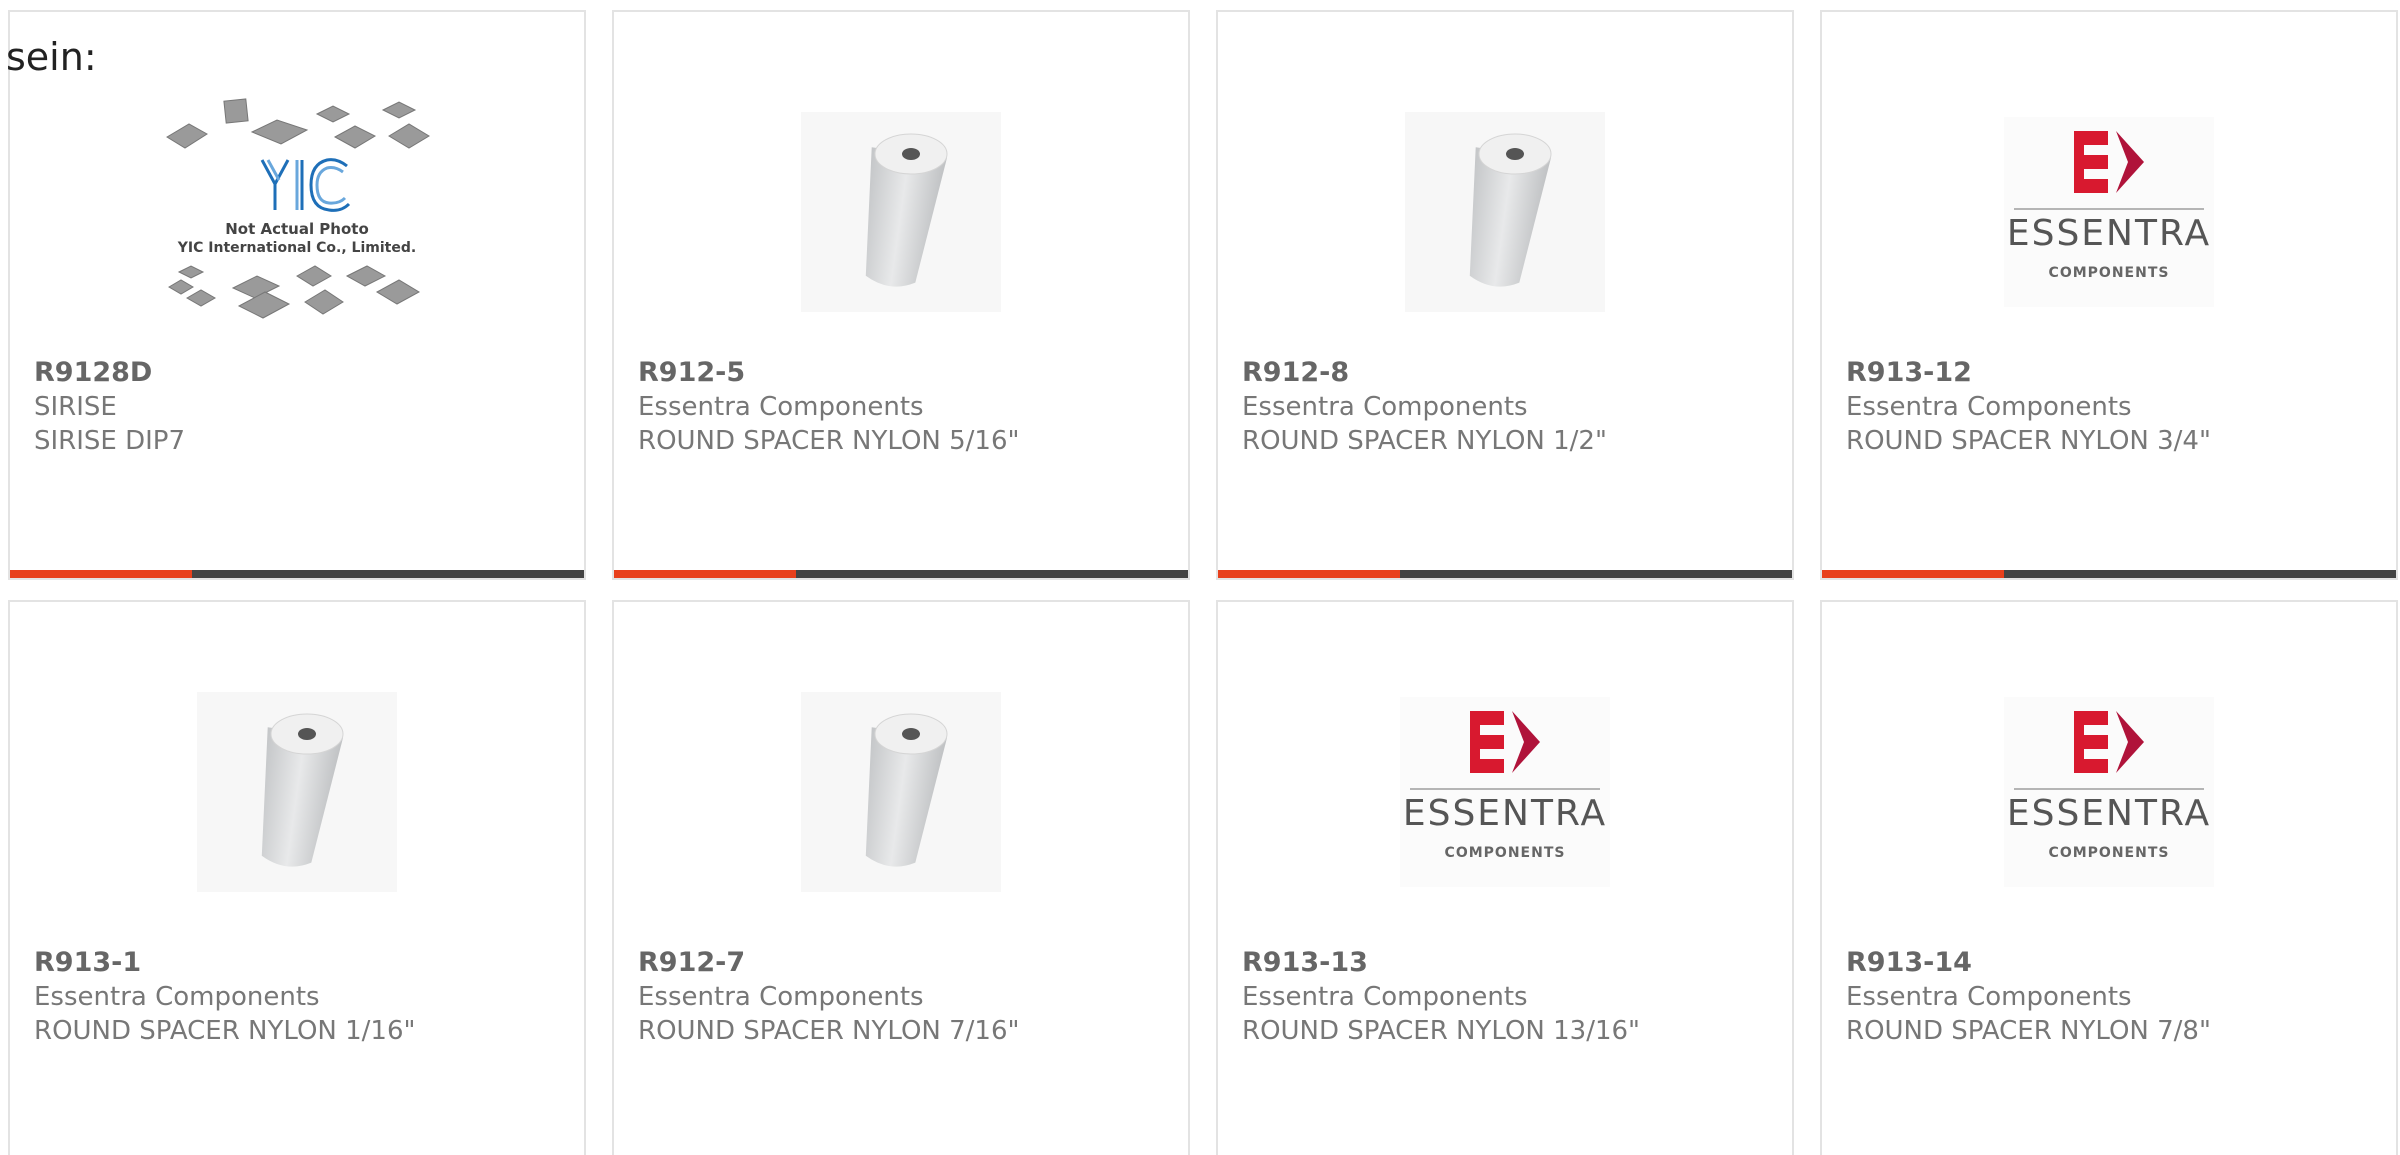 The height and width of the screenshot is (1155, 2400). I want to click on yic-logo, so click(305, 185).